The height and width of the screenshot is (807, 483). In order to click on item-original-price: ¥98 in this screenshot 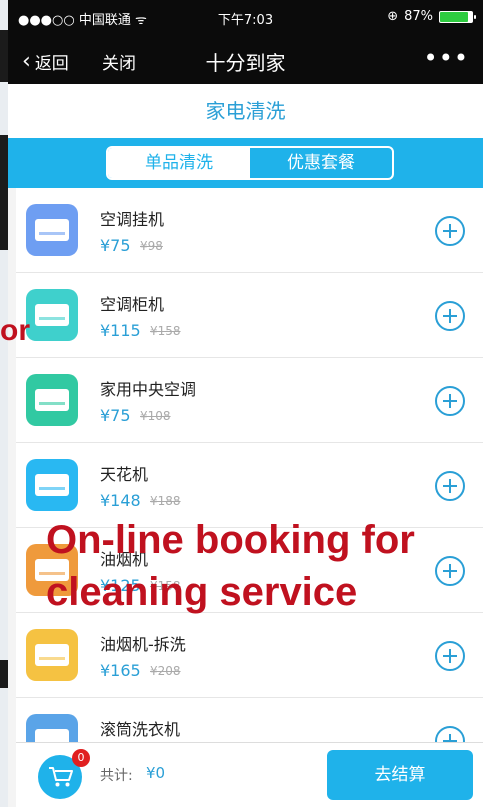, I will do `click(151, 246)`.